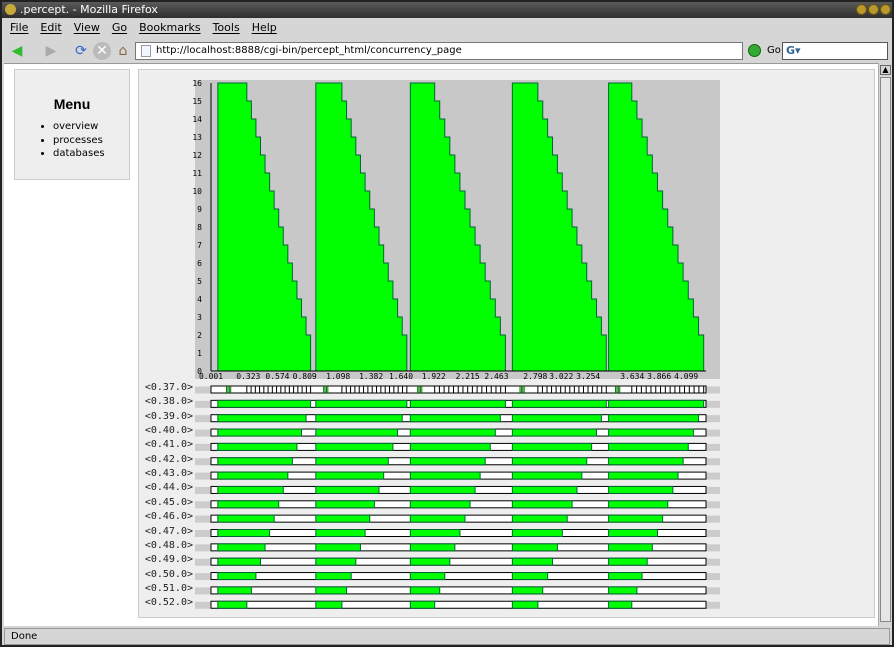  What do you see at coordinates (51, 51) in the screenshot?
I see `forward-icon: ▶` at bounding box center [51, 51].